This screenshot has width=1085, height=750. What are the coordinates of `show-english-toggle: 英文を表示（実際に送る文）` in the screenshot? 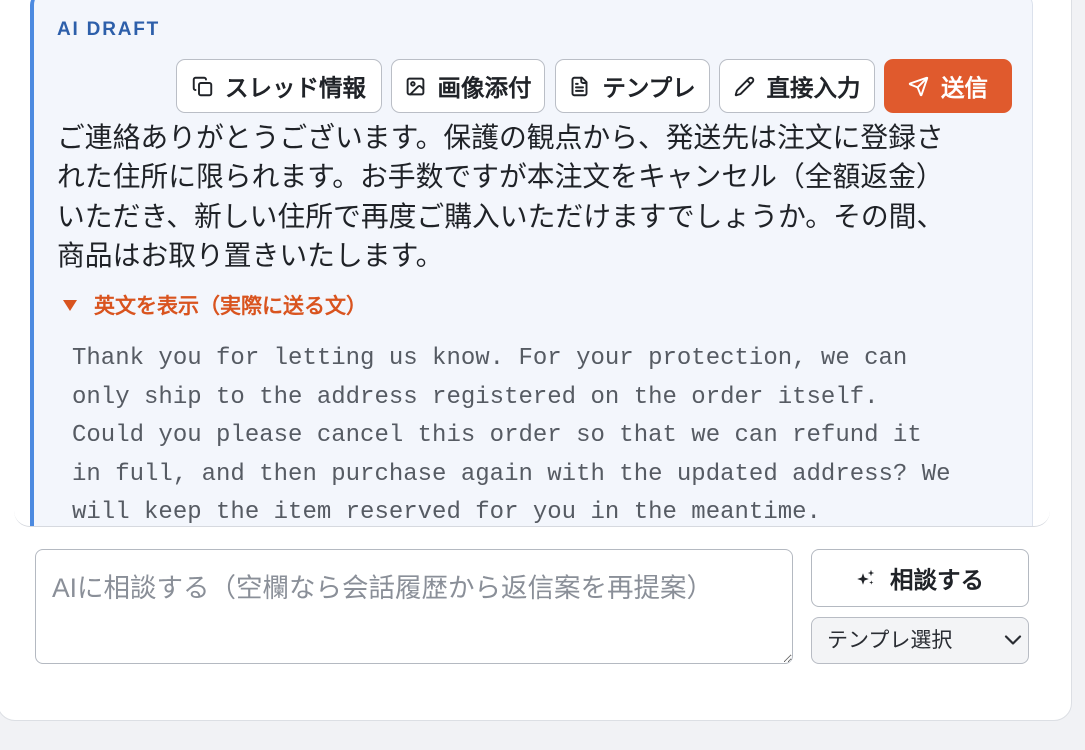 It's located at (215, 305).